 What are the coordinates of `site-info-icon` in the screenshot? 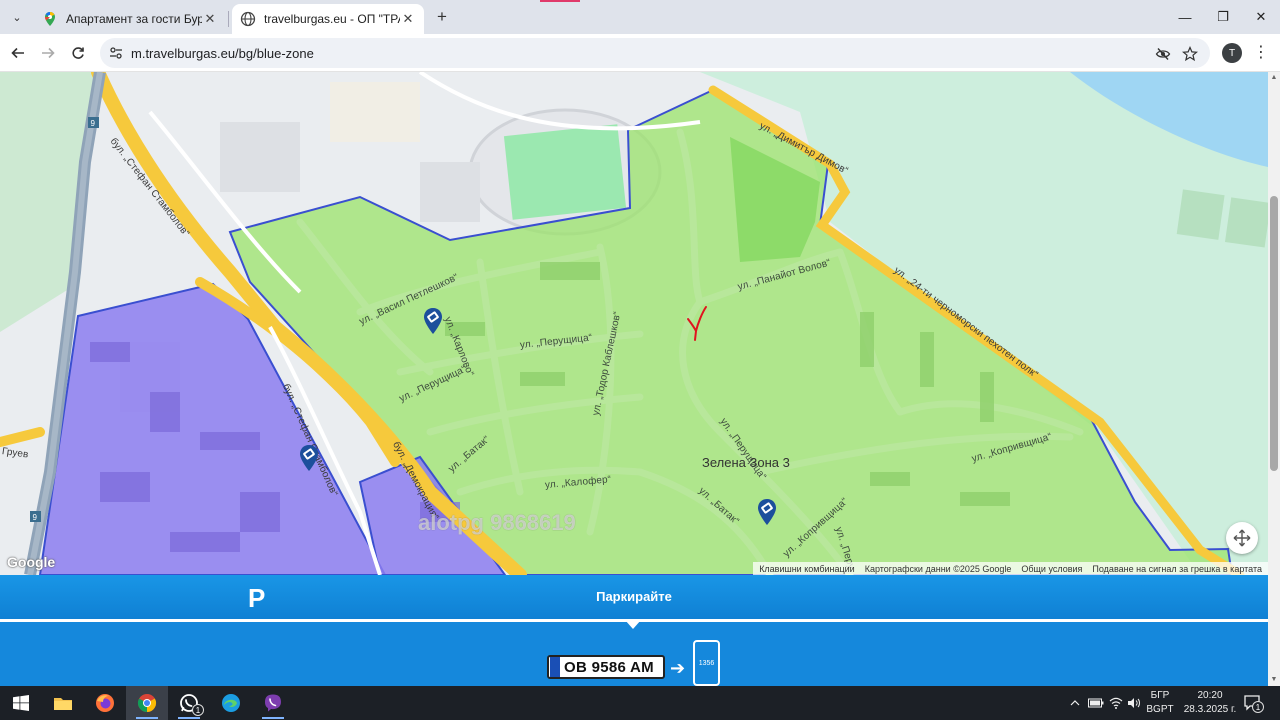 It's located at (116, 53).